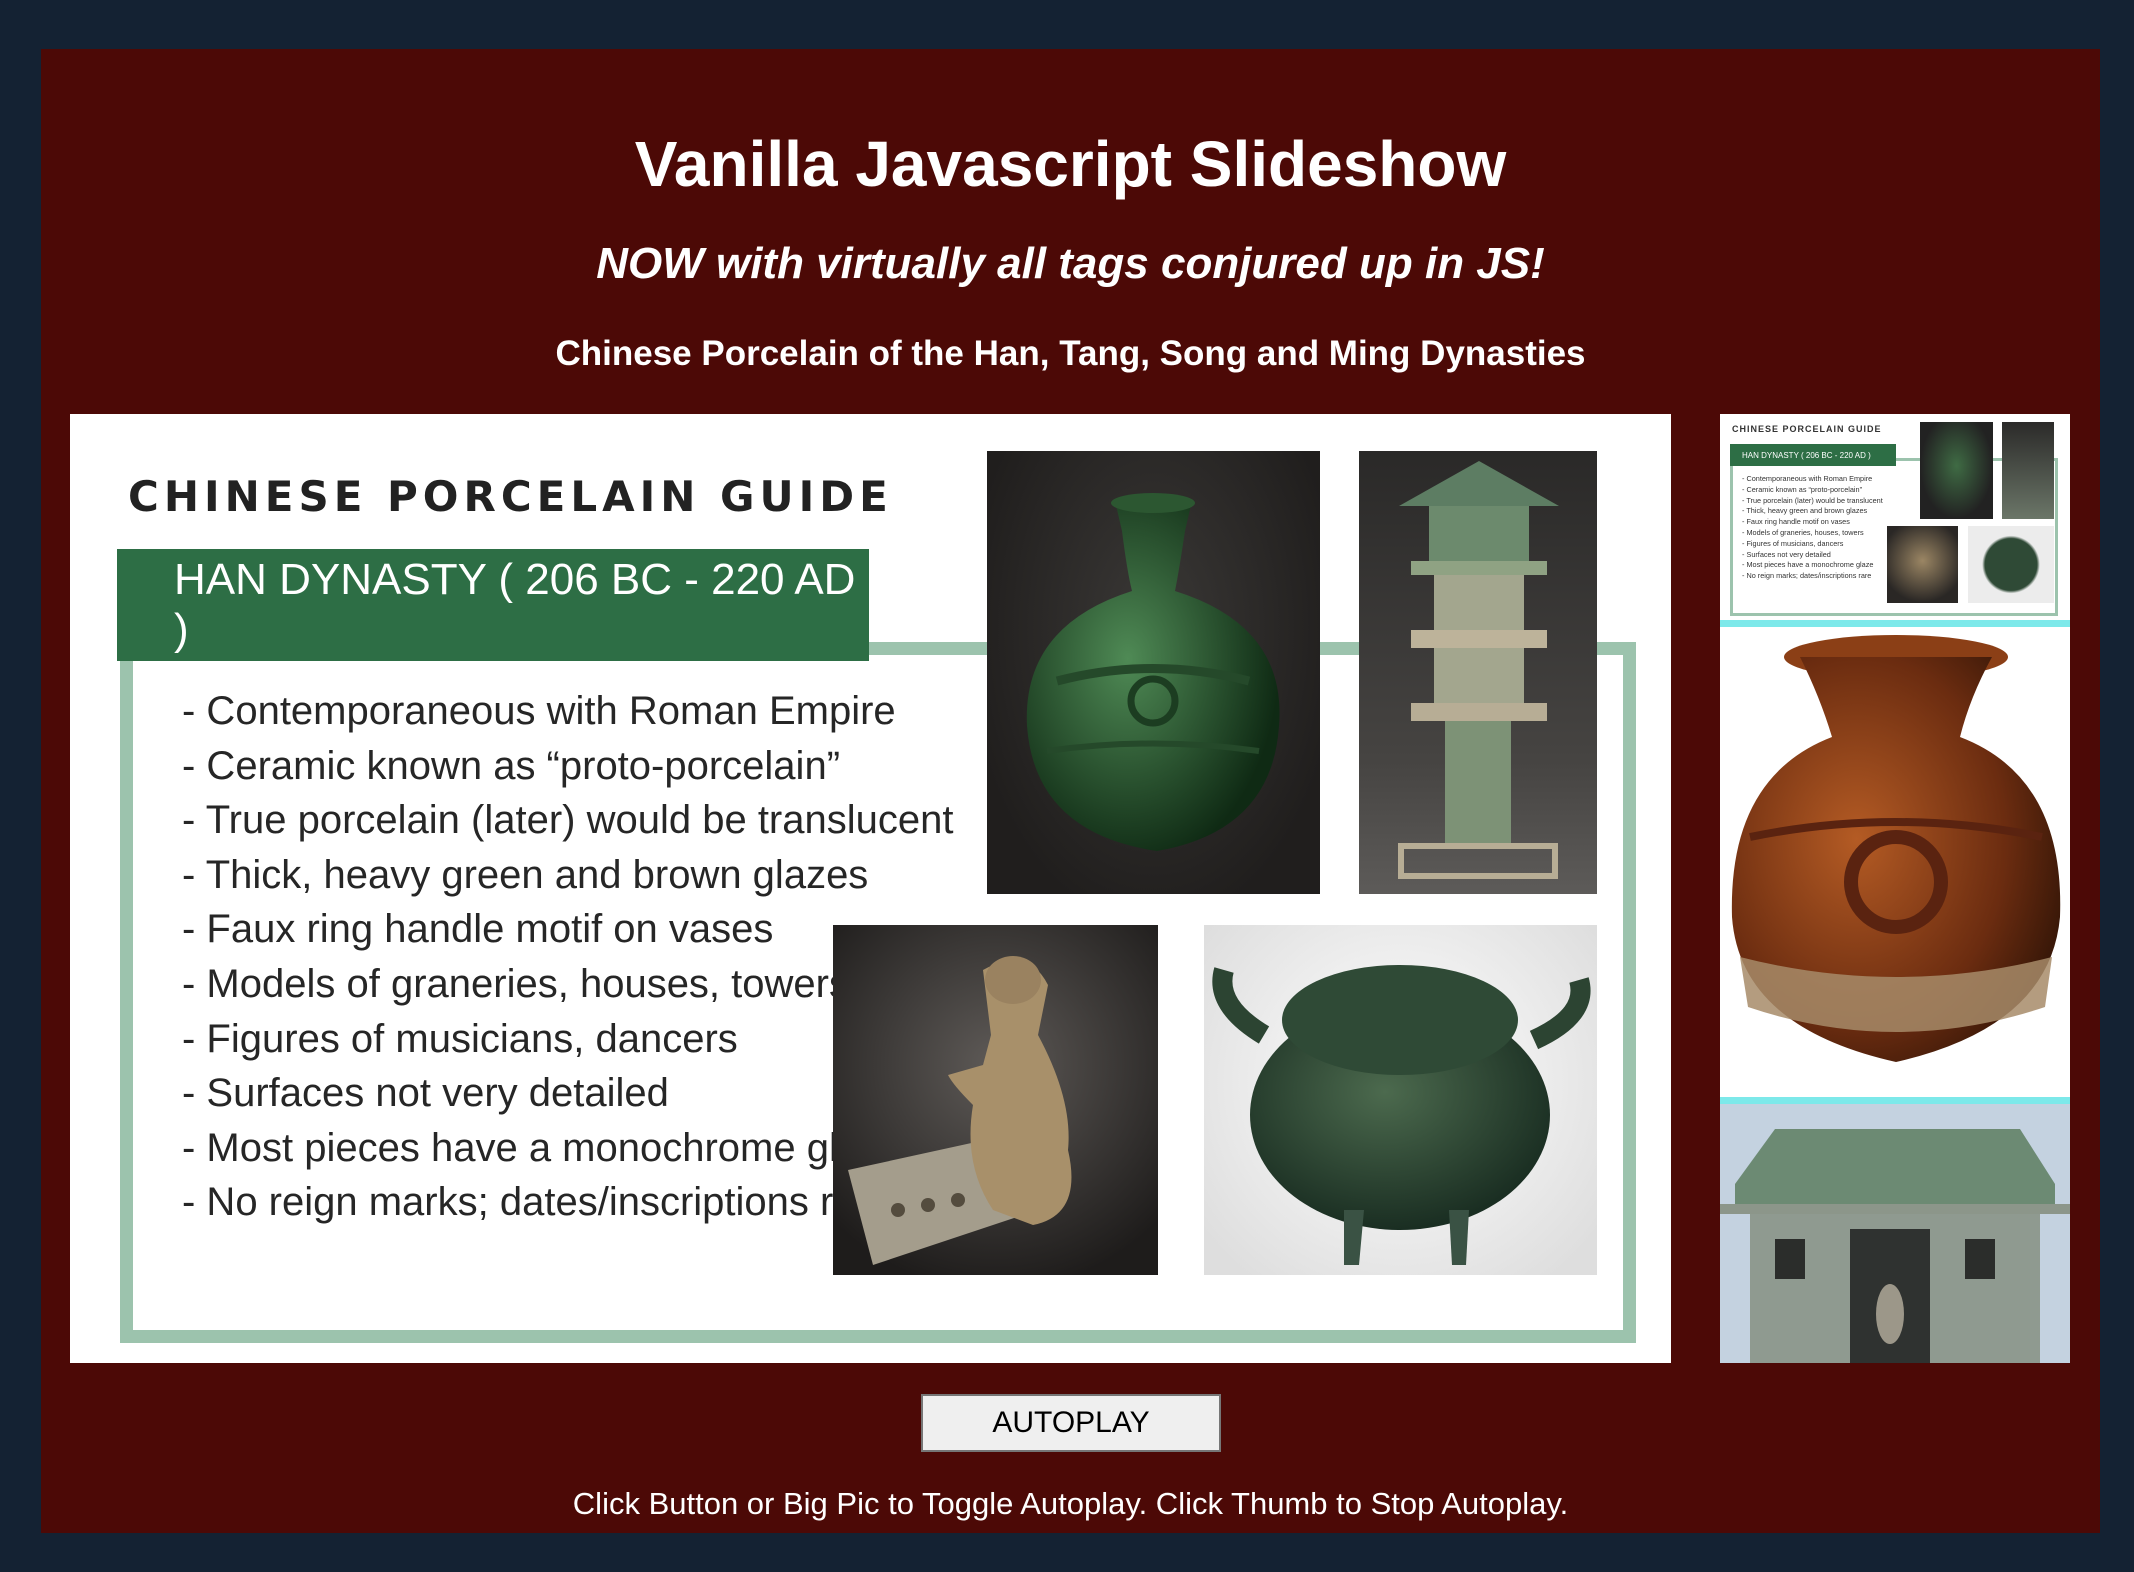 This screenshot has width=2134, height=1572. I want to click on green-vase-photo, so click(1153, 672).